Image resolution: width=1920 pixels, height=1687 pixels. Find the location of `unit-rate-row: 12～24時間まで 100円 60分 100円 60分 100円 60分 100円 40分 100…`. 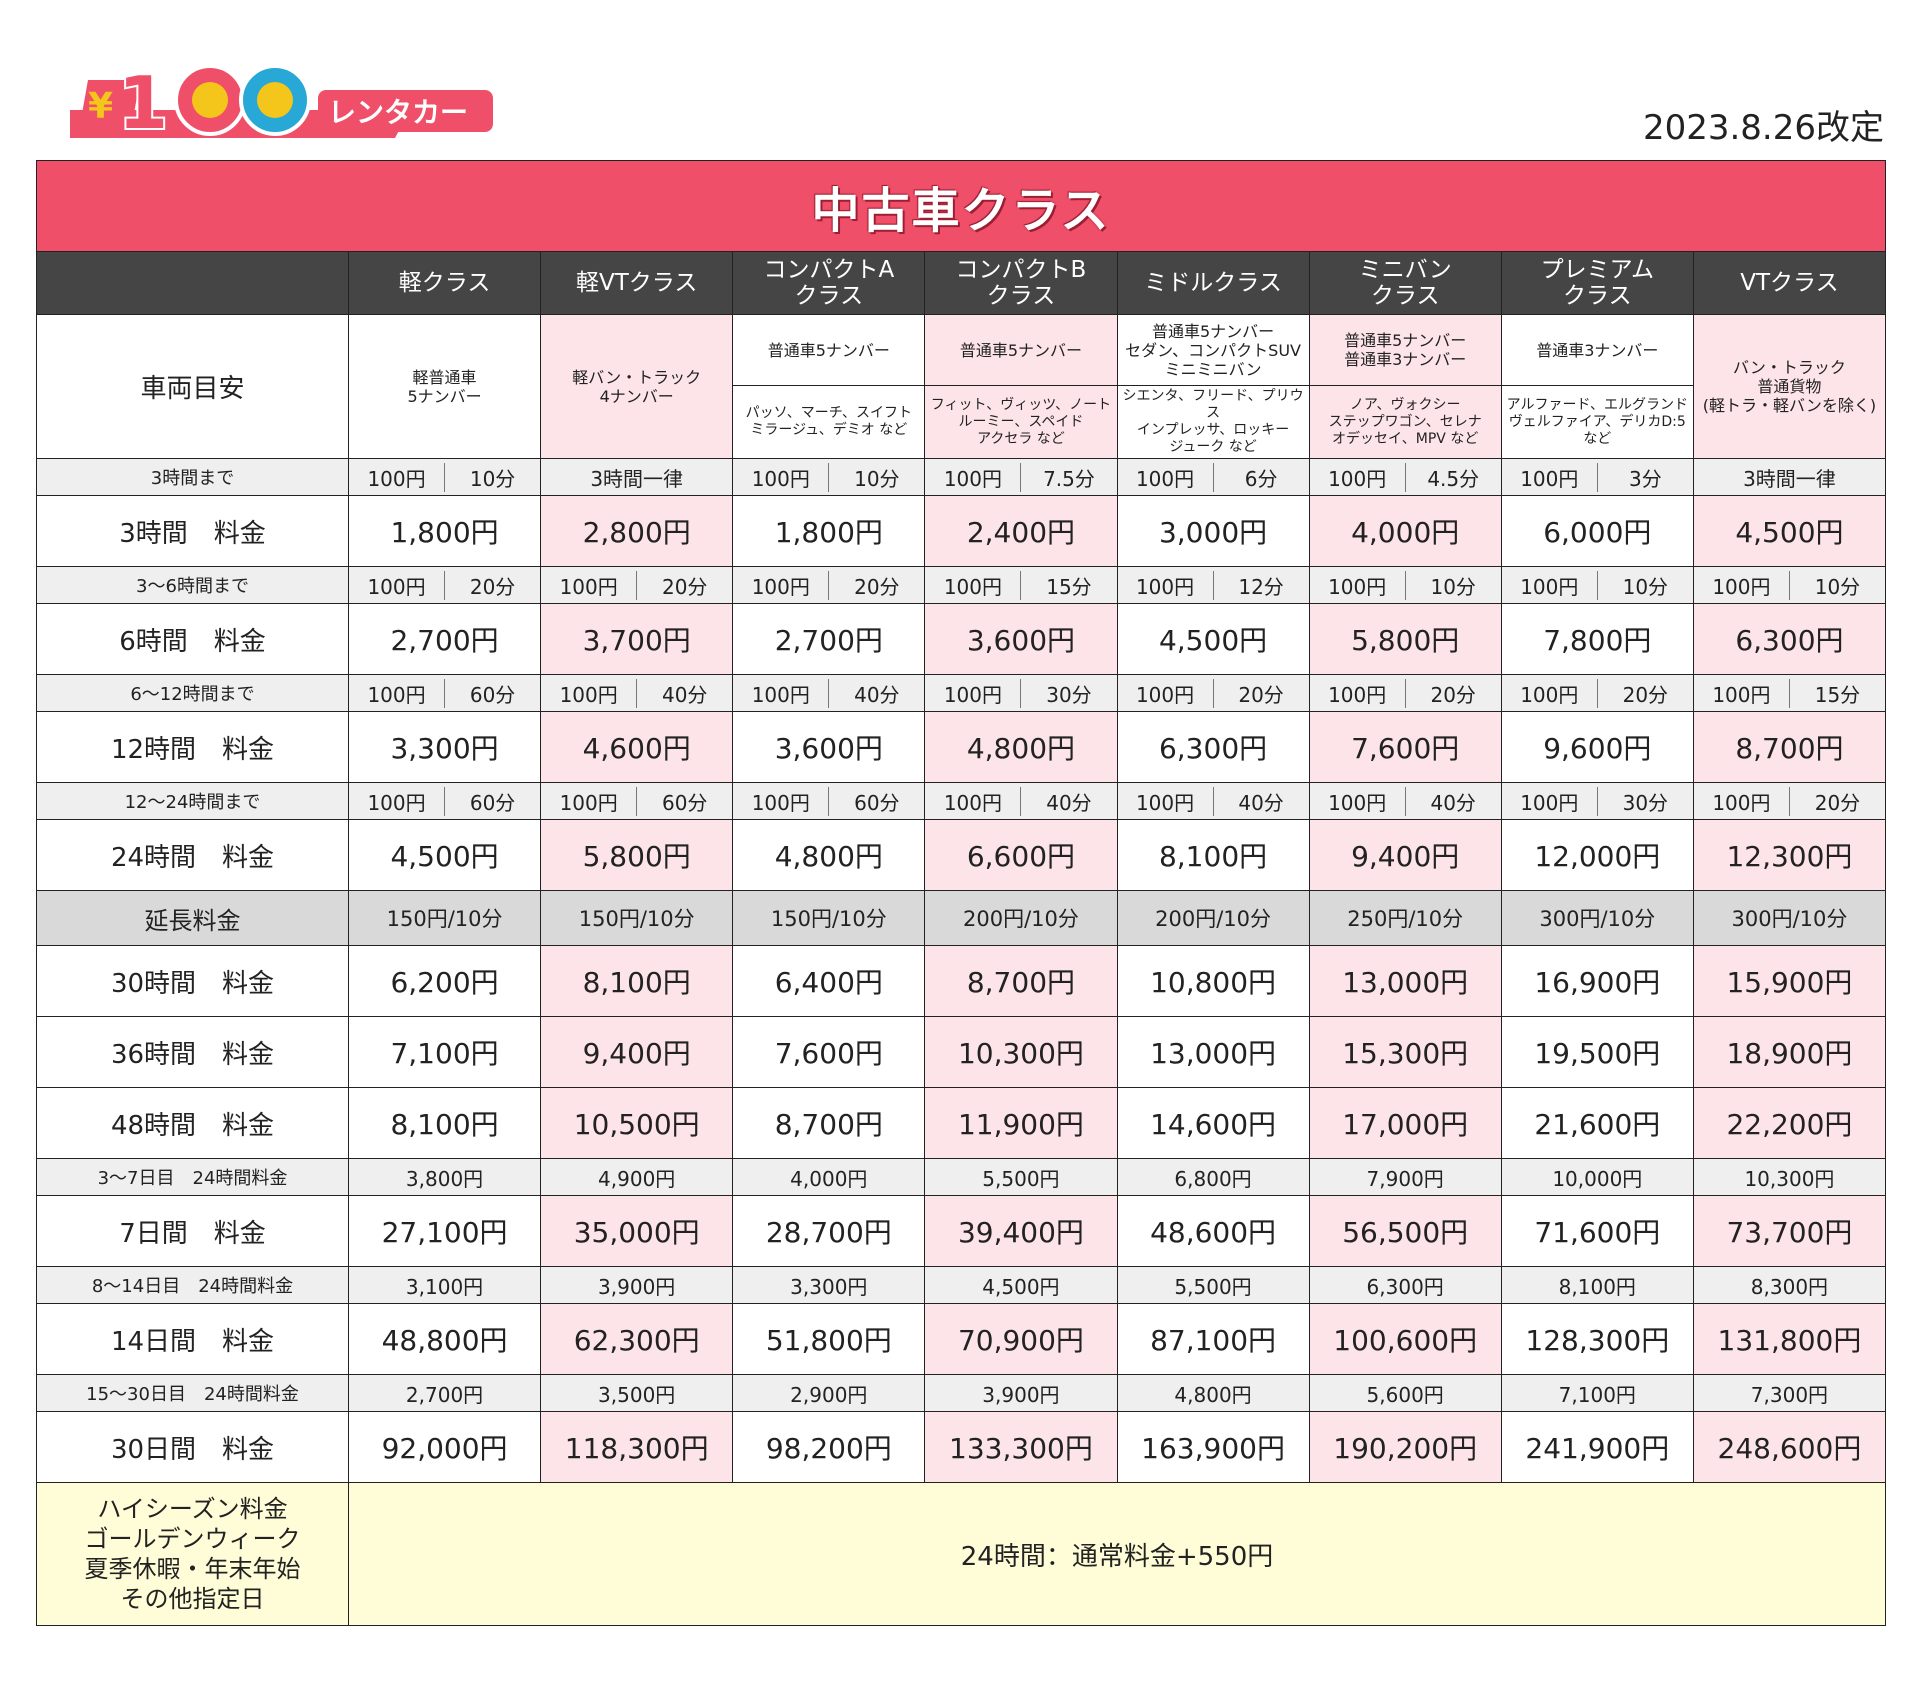

unit-rate-row: 12～24時間まで 100円 60分 100円 60分 100円 60分 100円 40分 100… is located at coordinates (961, 801).